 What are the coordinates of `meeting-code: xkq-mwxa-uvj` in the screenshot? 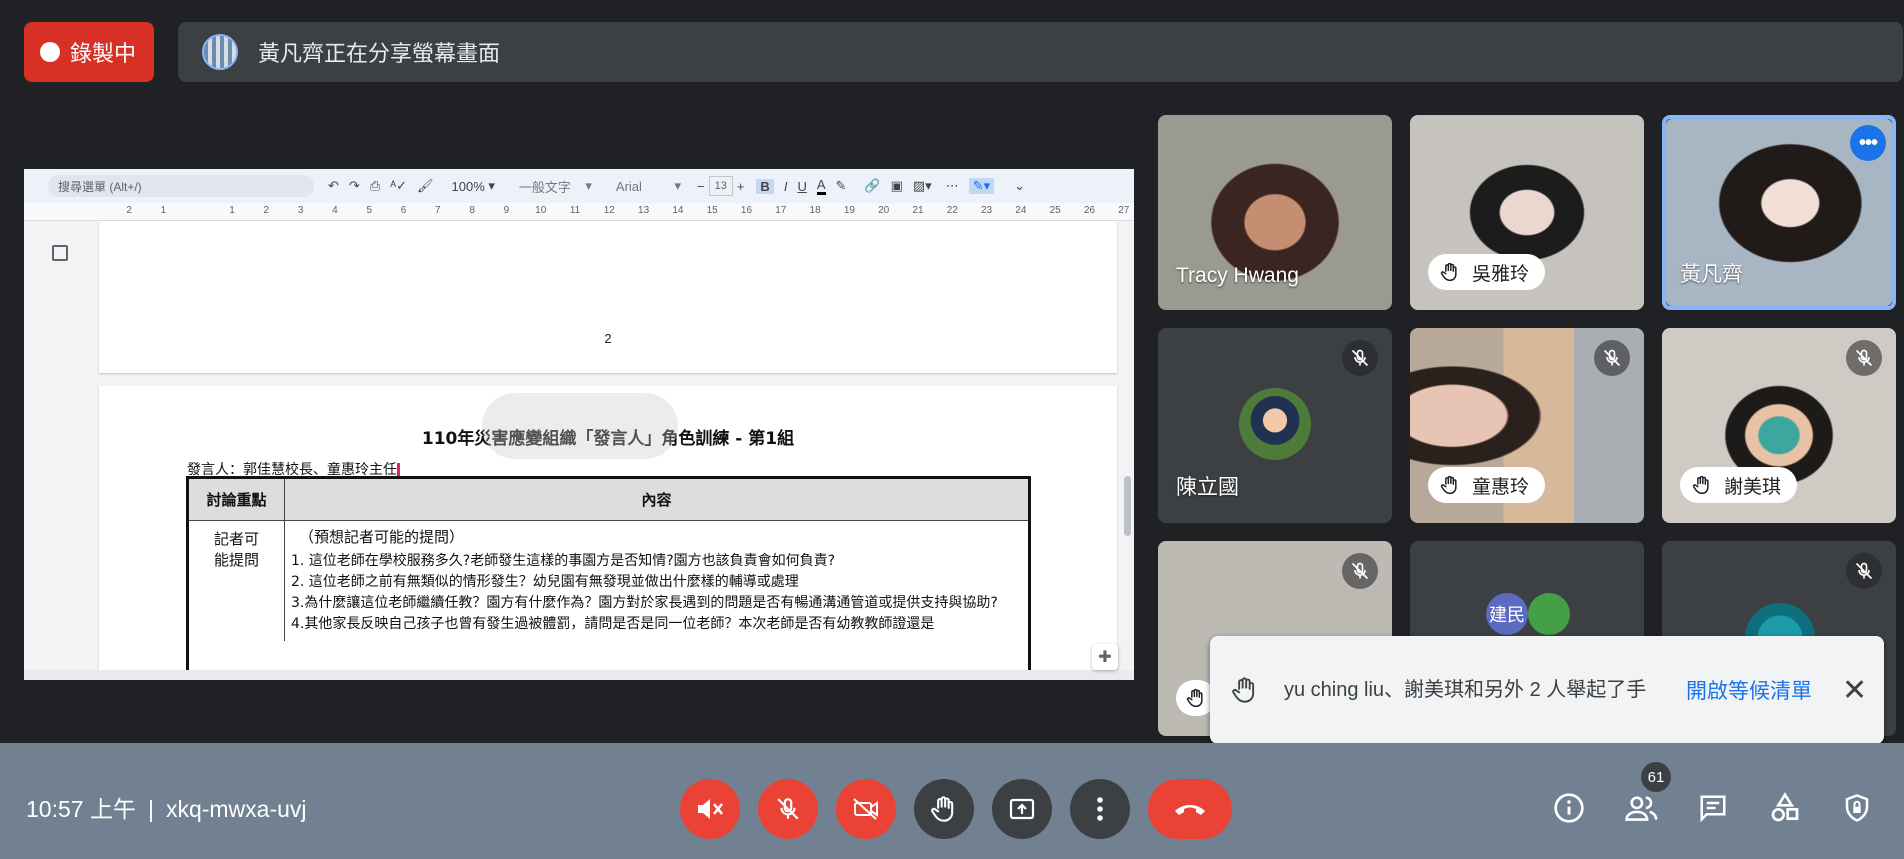 It's located at (236, 809).